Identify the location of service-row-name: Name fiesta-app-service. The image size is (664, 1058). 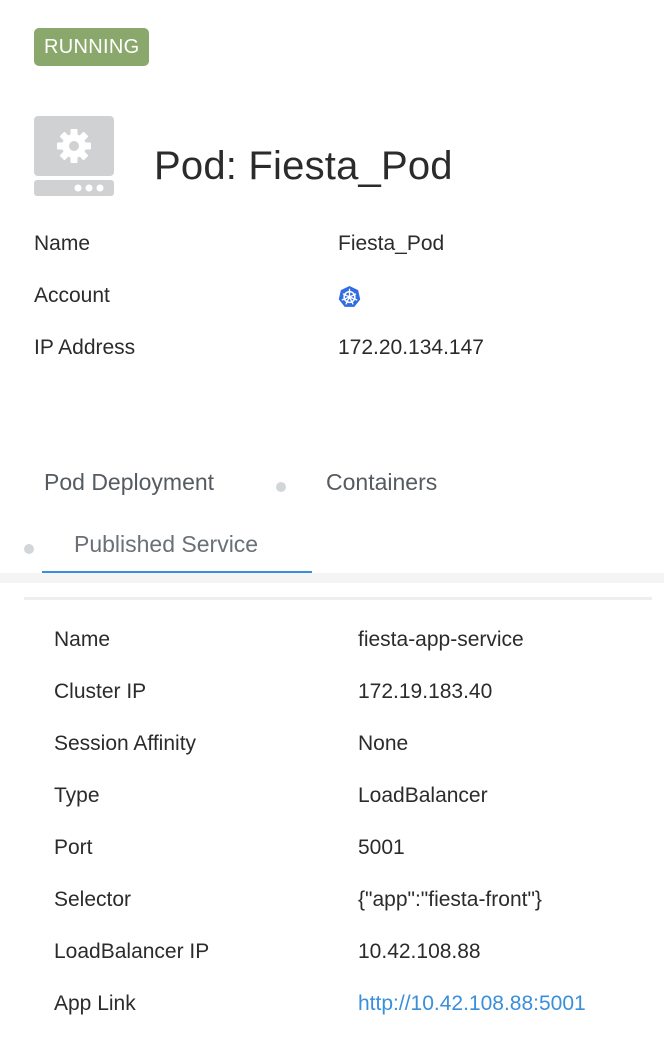
(354, 644).